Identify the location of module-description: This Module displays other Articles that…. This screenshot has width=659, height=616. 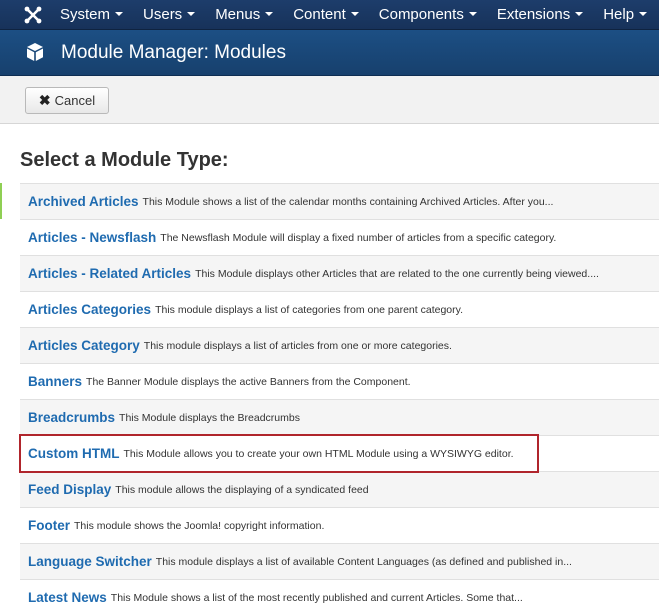
(397, 273).